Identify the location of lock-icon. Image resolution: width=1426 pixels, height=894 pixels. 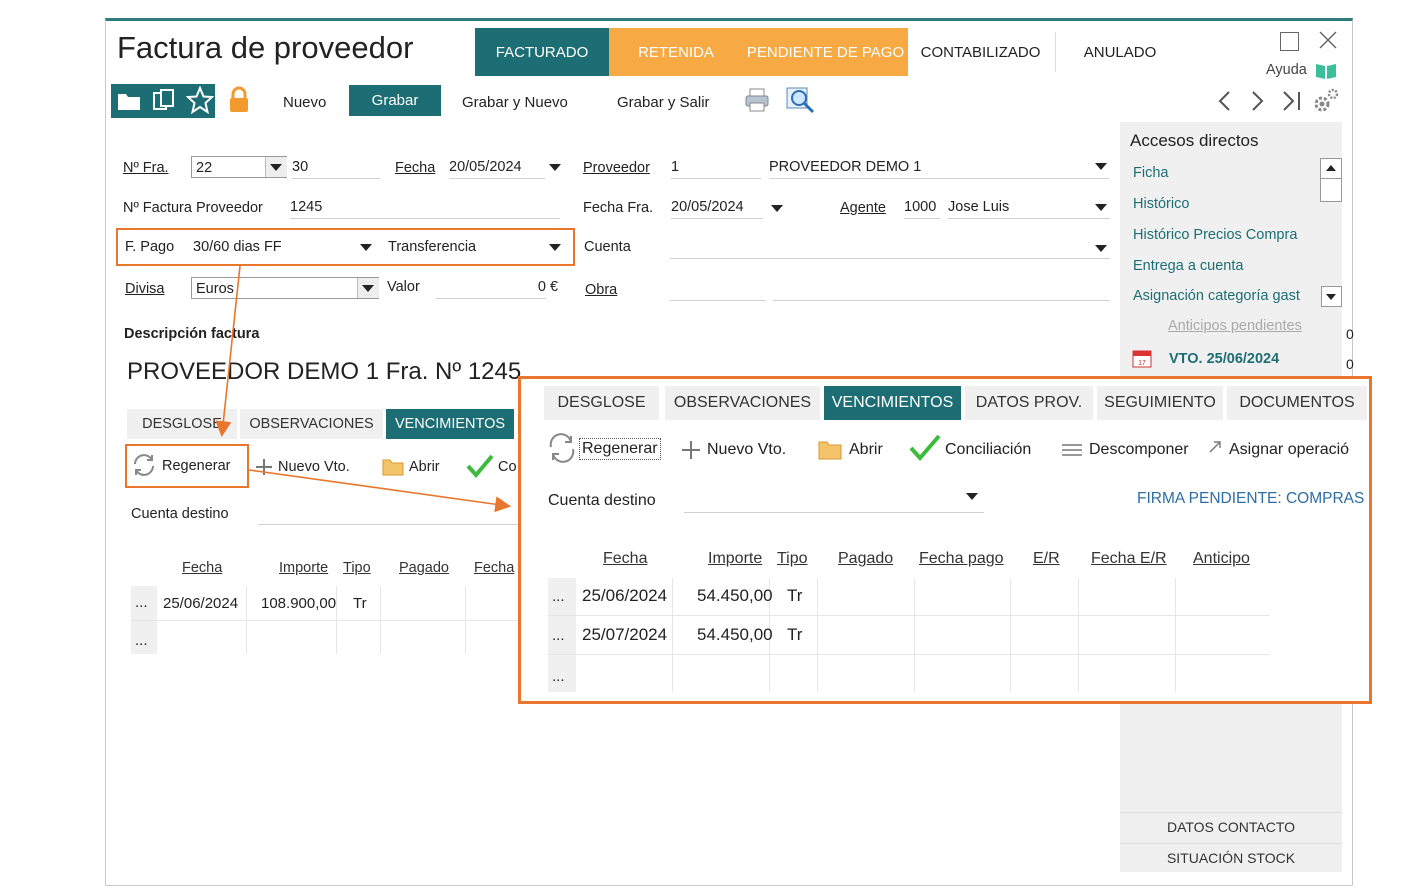
(239, 100).